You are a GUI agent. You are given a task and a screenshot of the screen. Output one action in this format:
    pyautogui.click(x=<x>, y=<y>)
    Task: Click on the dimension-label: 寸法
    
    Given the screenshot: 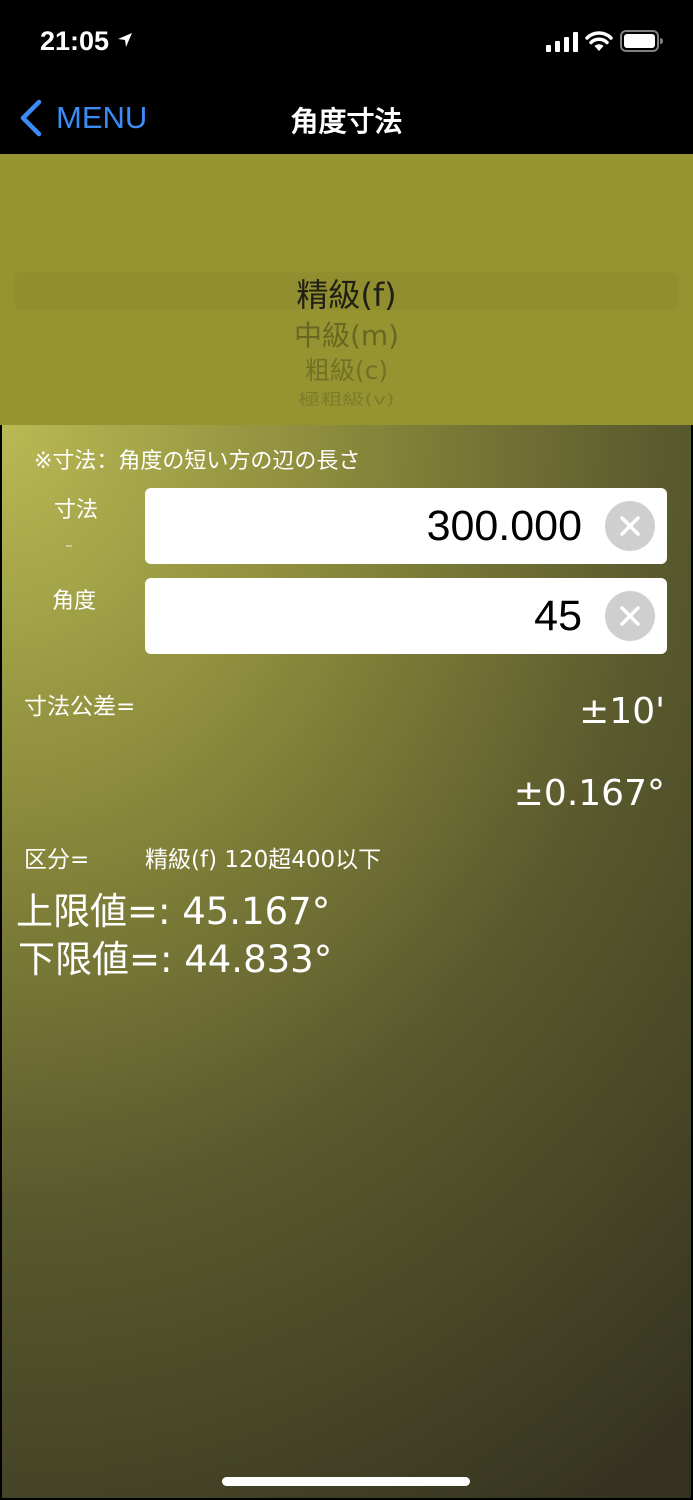 What is the action you would take?
    pyautogui.click(x=76, y=510)
    